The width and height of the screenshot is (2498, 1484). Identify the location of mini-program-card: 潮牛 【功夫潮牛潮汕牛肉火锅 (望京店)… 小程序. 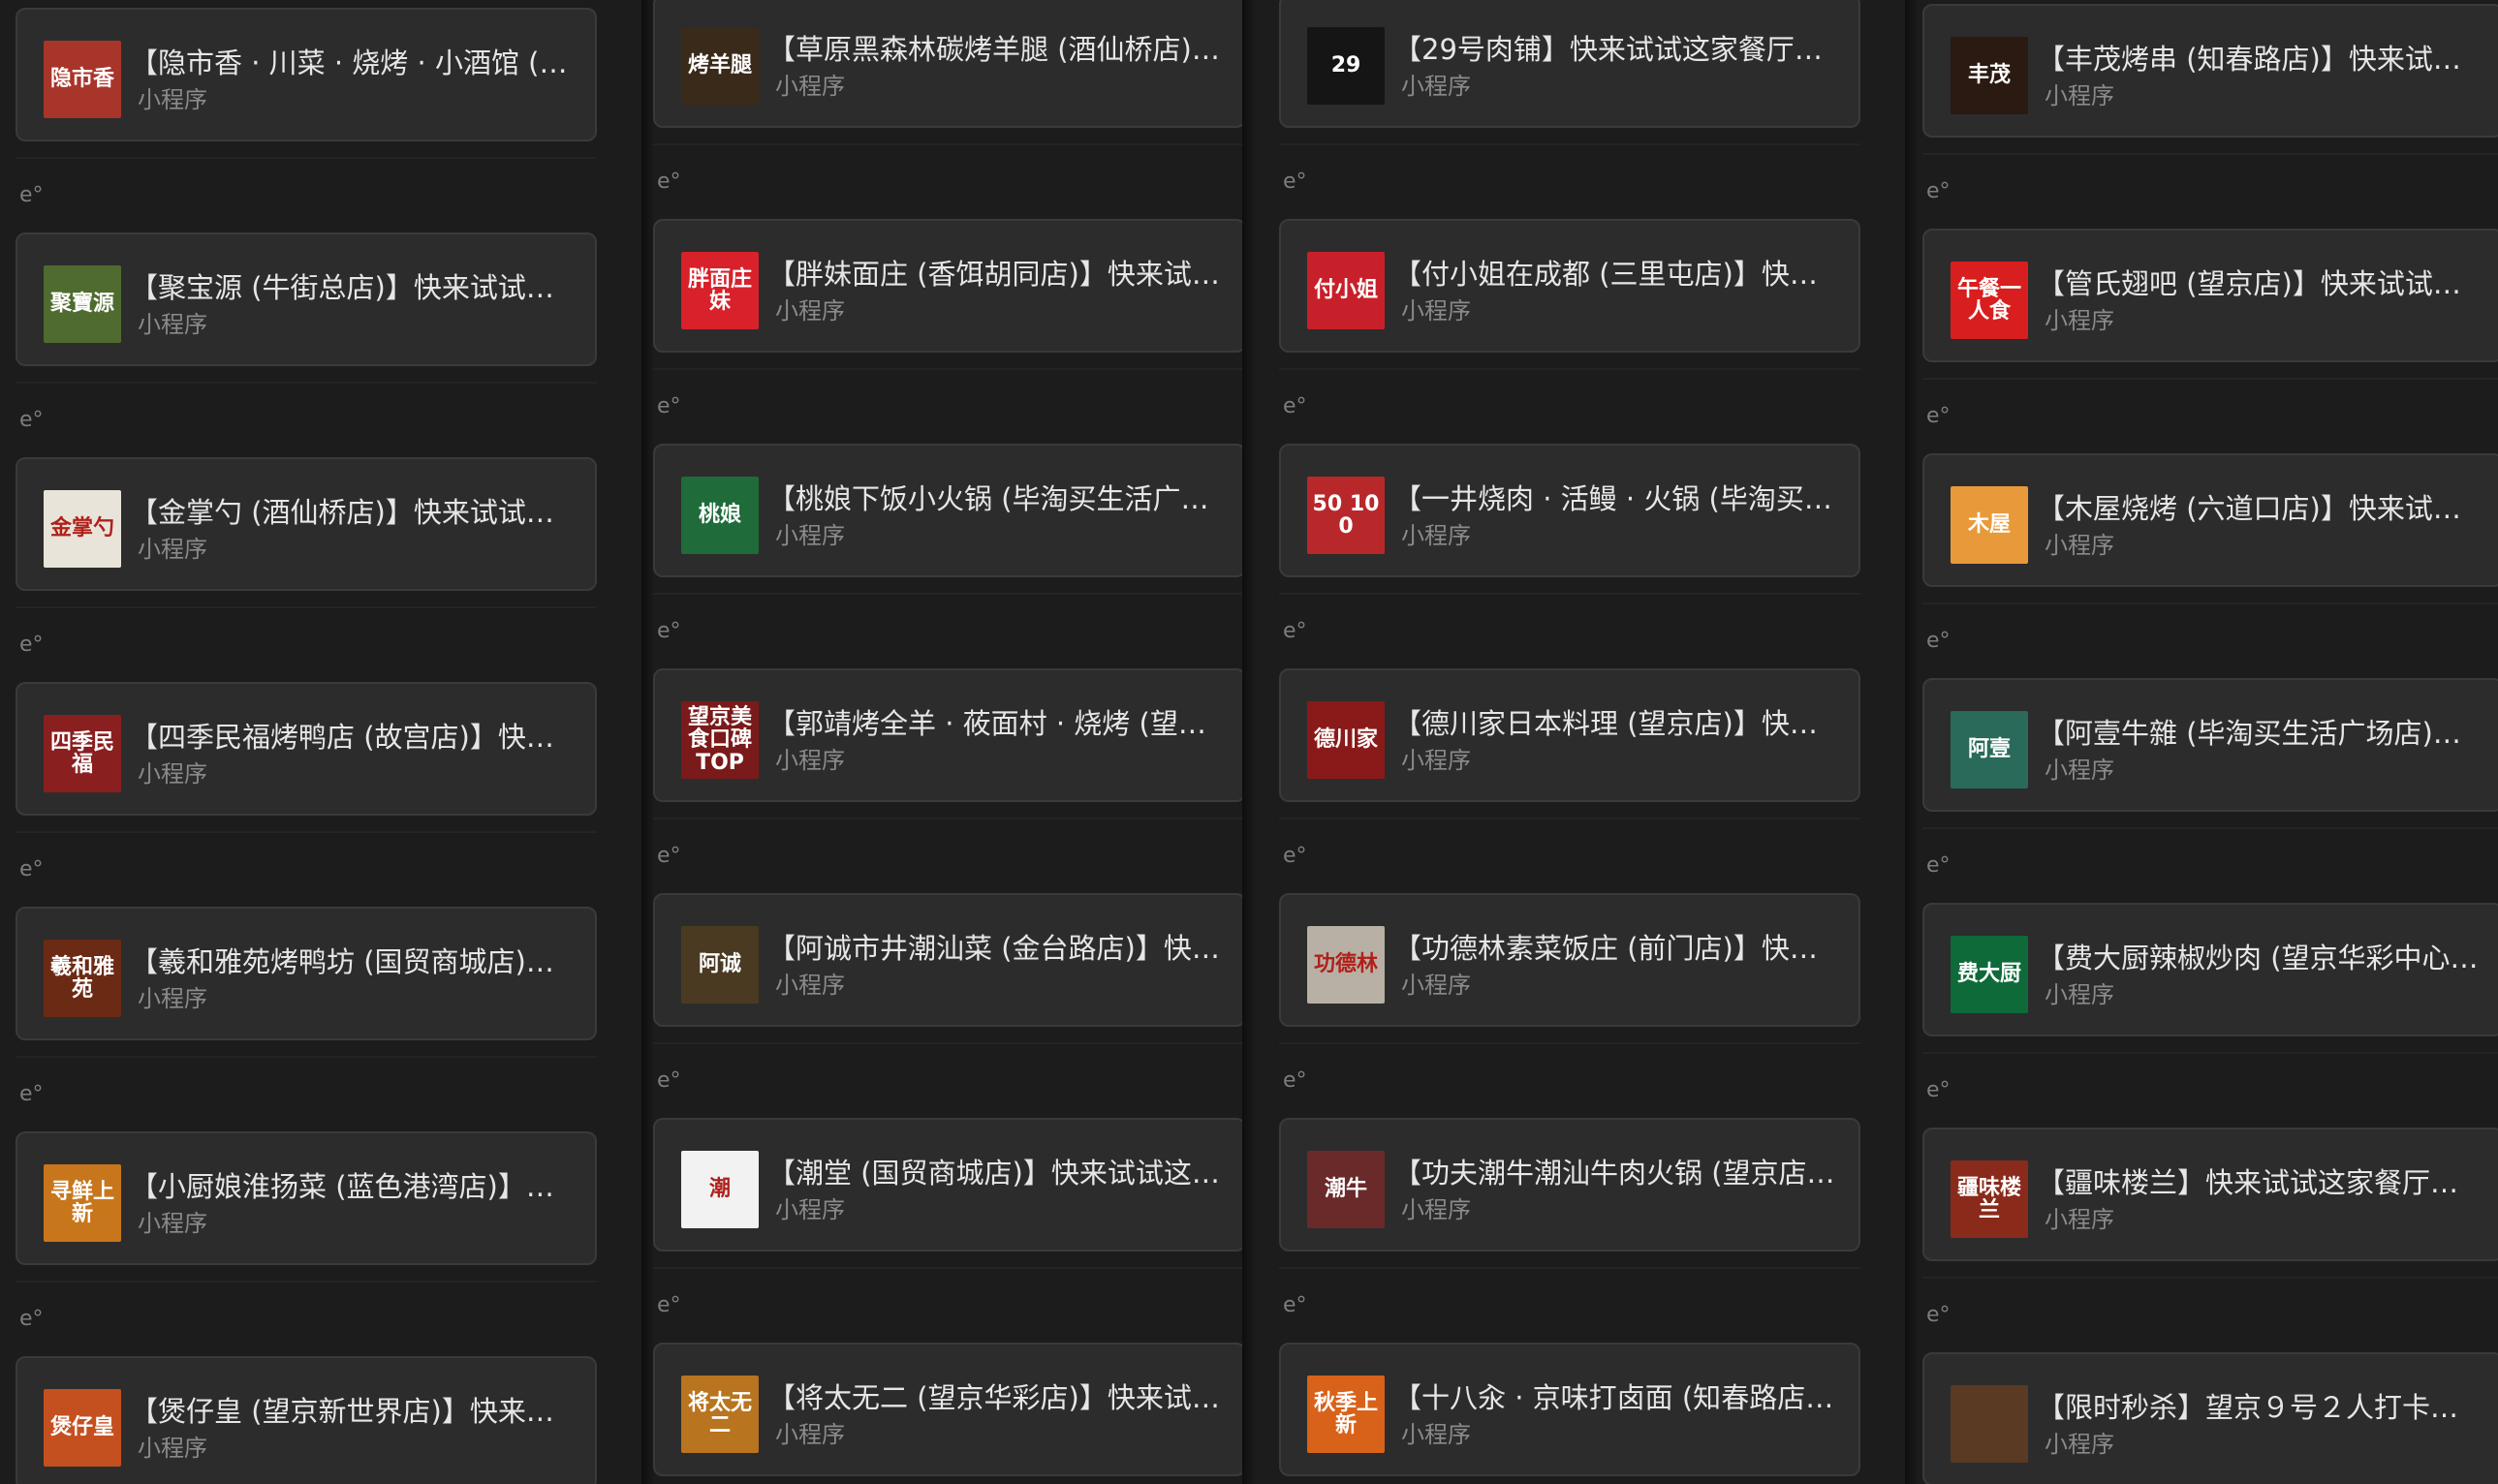
(1569, 1185).